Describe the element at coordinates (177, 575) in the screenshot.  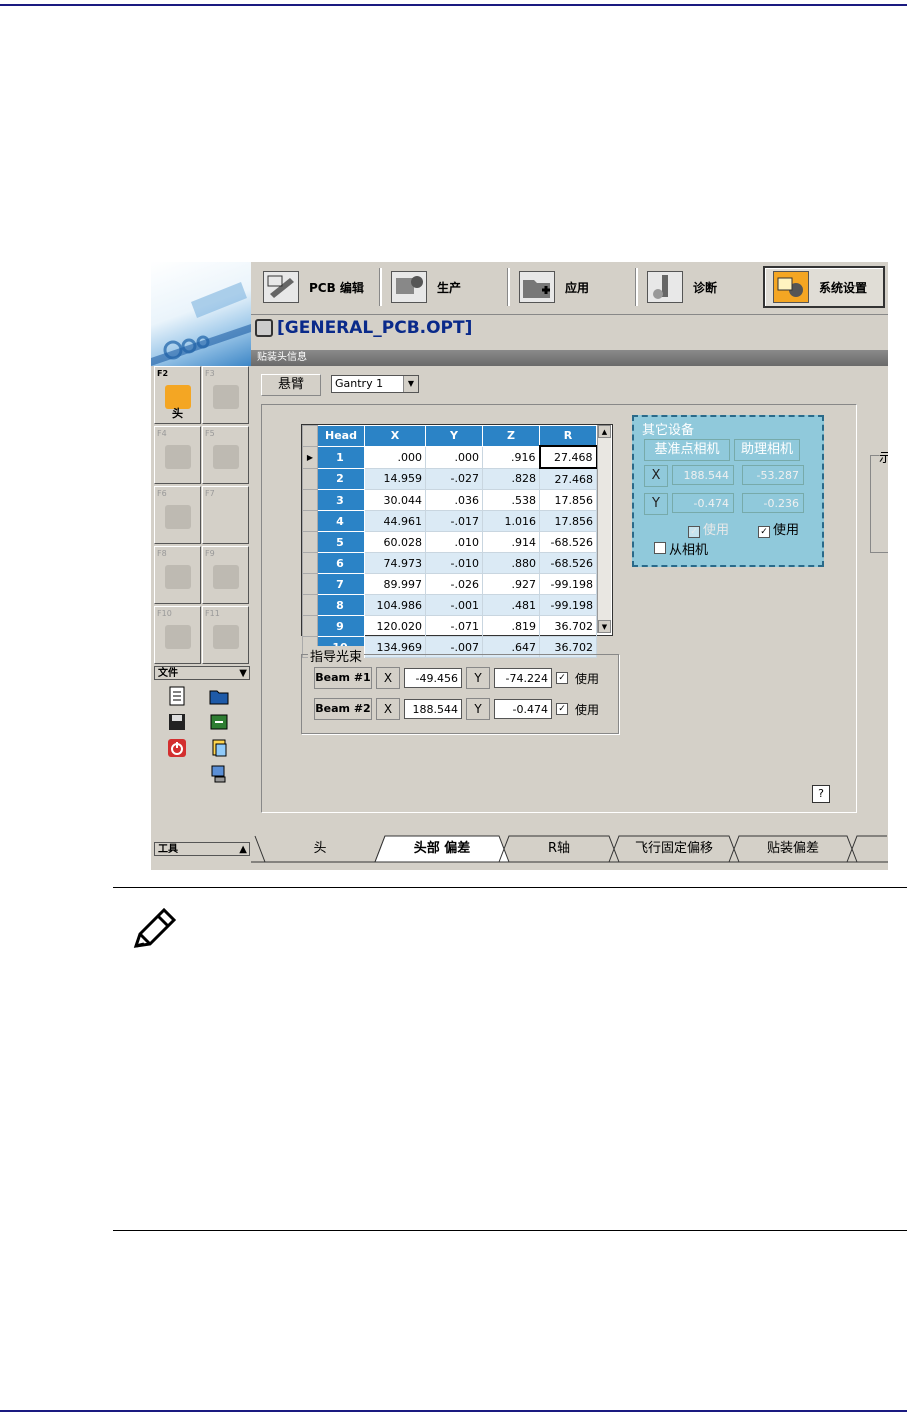
I see `fkey-f8: F8` at that location.